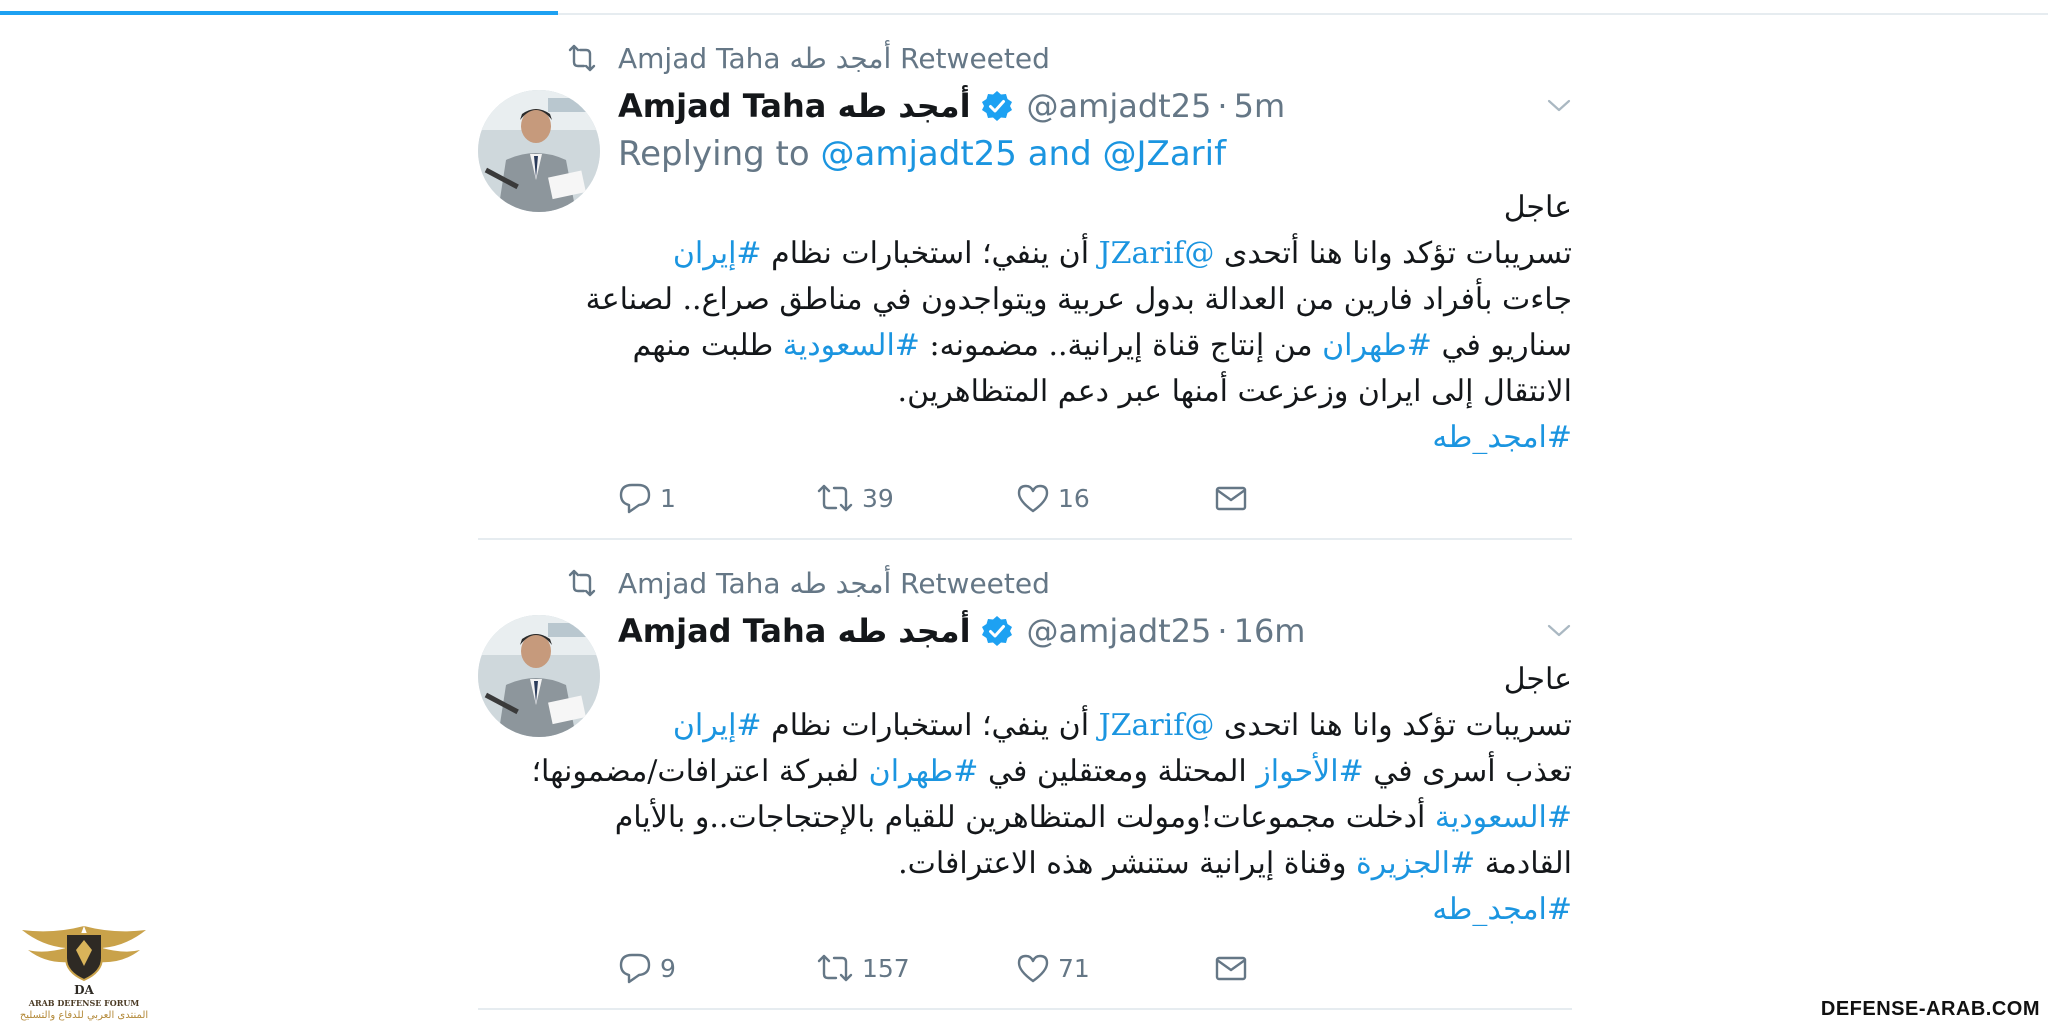 This screenshot has width=2048, height=1028. I want to click on like-count: 71, so click(1074, 968).